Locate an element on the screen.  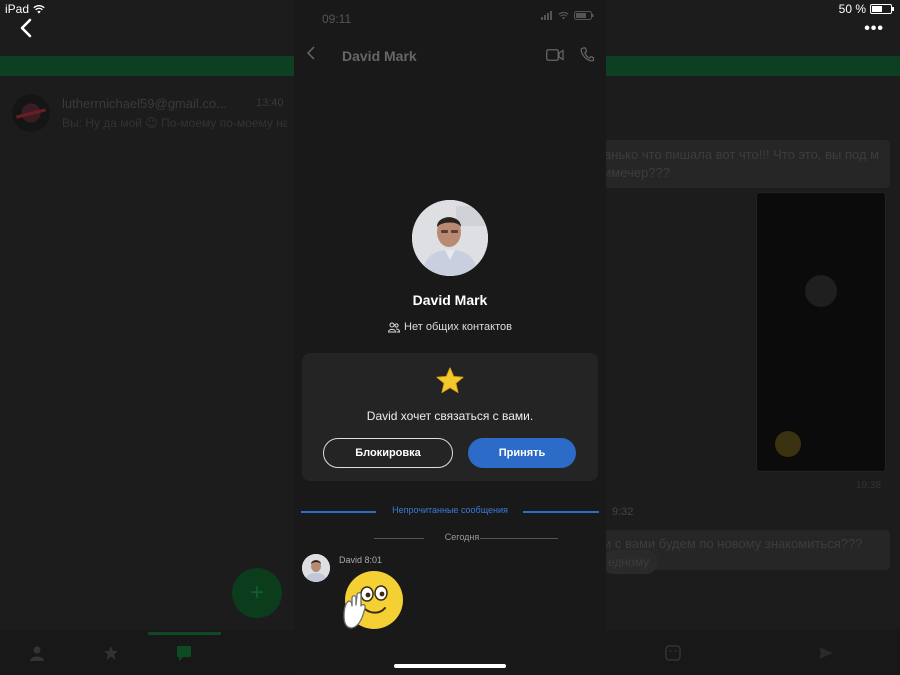
waving-emoji-icon is located at coordinates (373, 600).